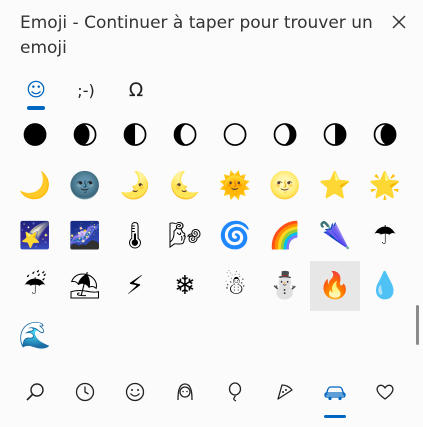  I want to click on category-food, so click(285, 392).